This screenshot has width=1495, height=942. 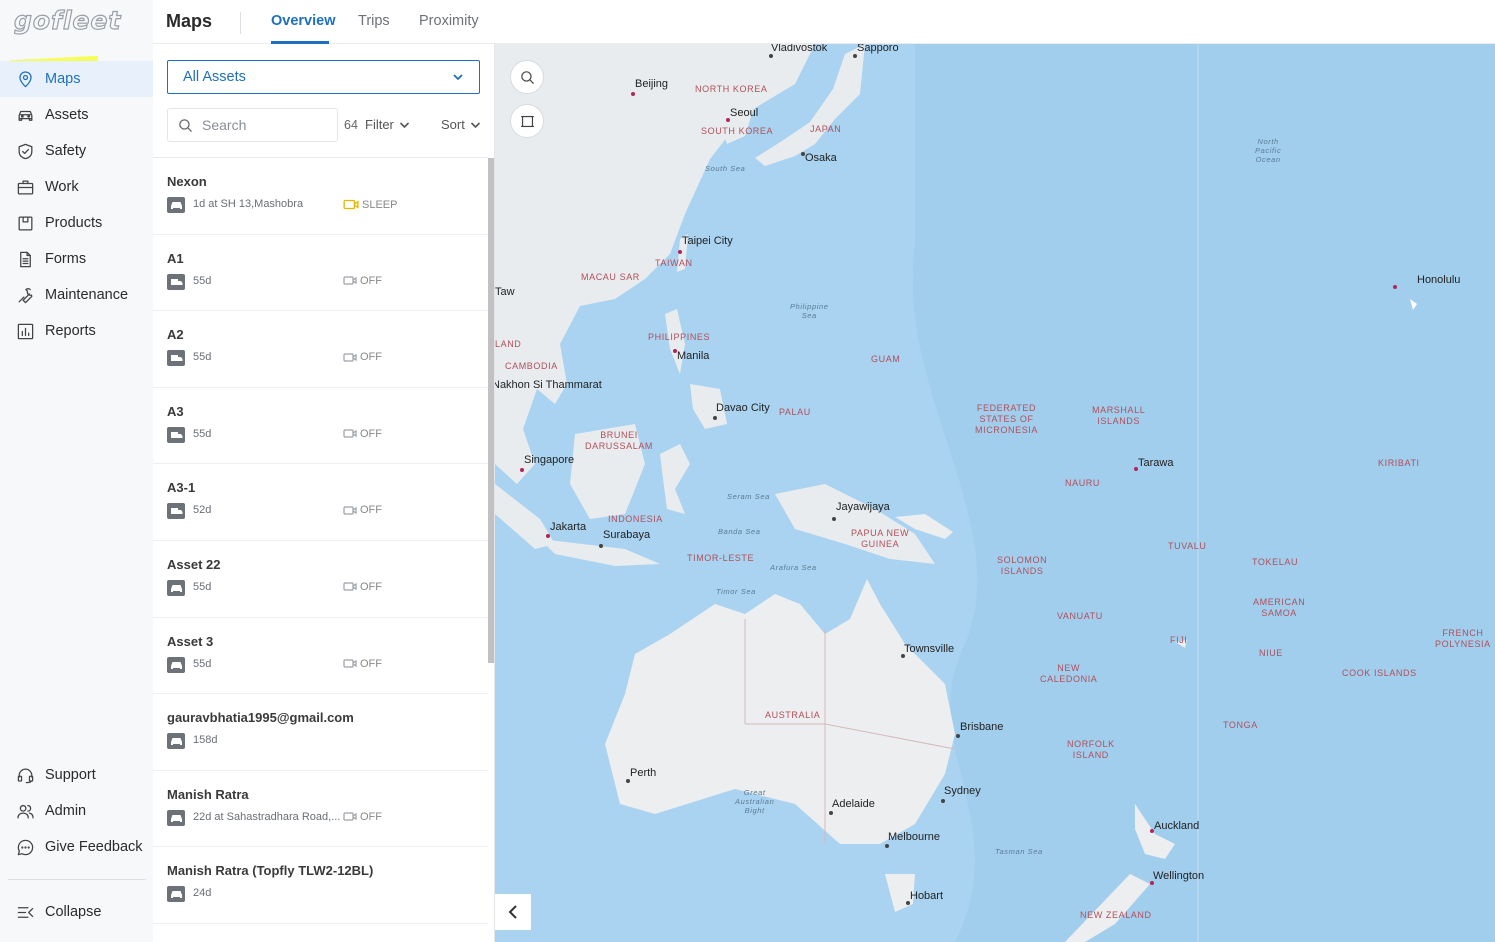 What do you see at coordinates (262, 125) in the screenshot?
I see `search-input` at bounding box center [262, 125].